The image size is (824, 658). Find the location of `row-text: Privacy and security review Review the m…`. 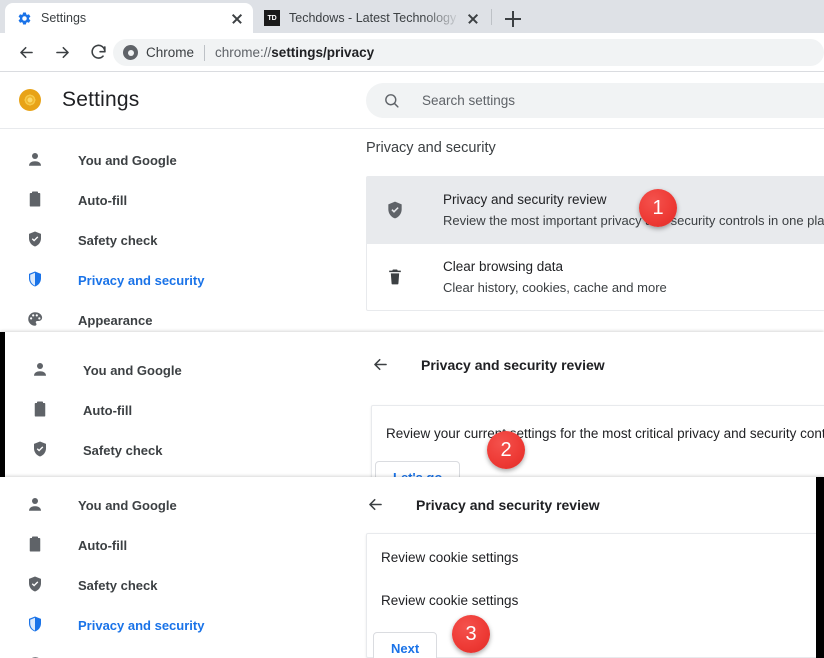

row-text: Privacy and security review Review the m… is located at coordinates (633, 210).